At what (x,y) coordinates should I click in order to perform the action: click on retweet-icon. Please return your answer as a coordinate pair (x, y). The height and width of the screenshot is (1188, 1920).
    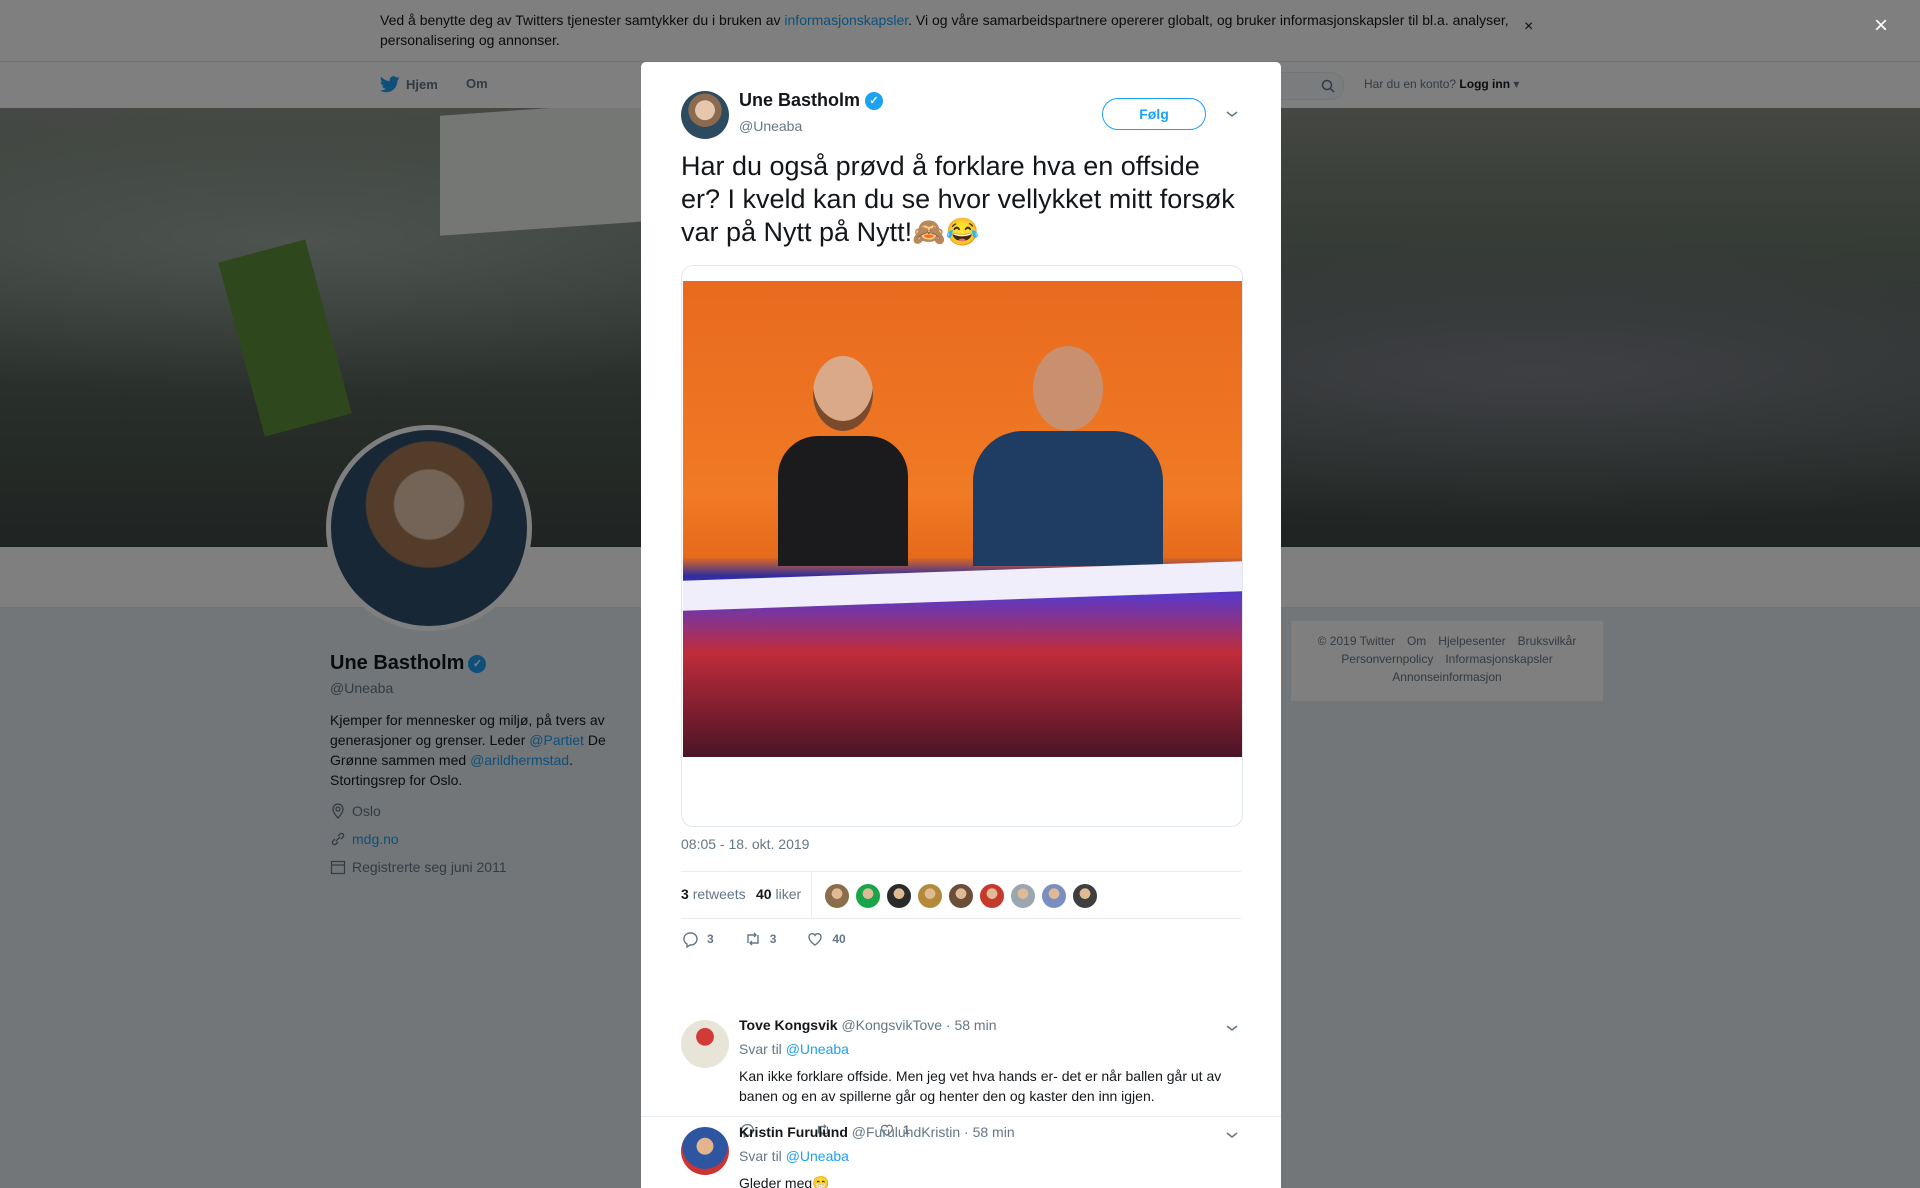
    Looking at the image, I should click on (752, 939).